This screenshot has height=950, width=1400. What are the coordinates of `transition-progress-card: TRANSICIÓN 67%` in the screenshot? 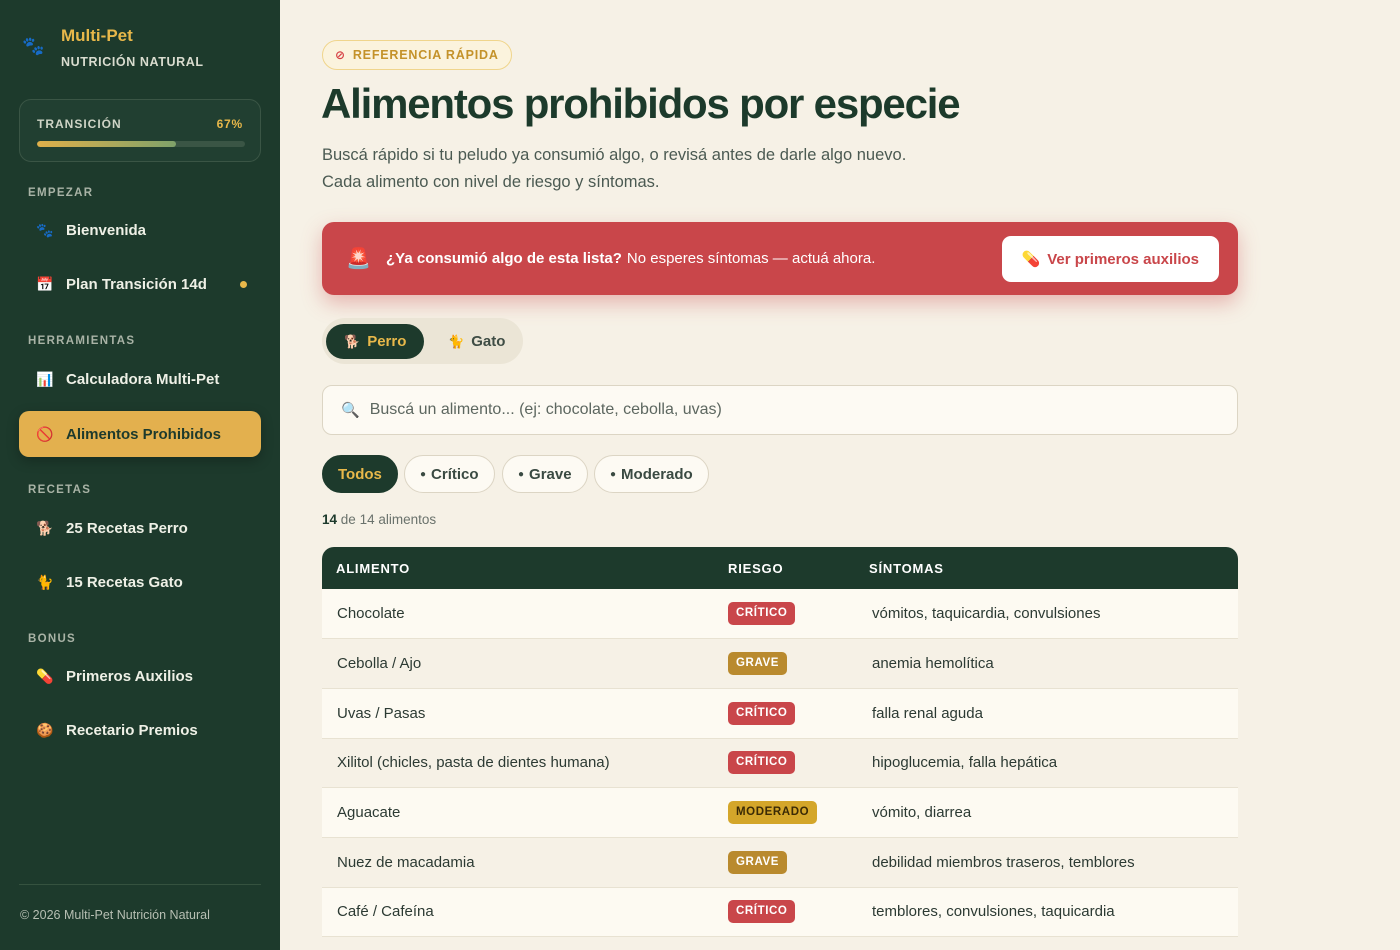 It's located at (140, 130).